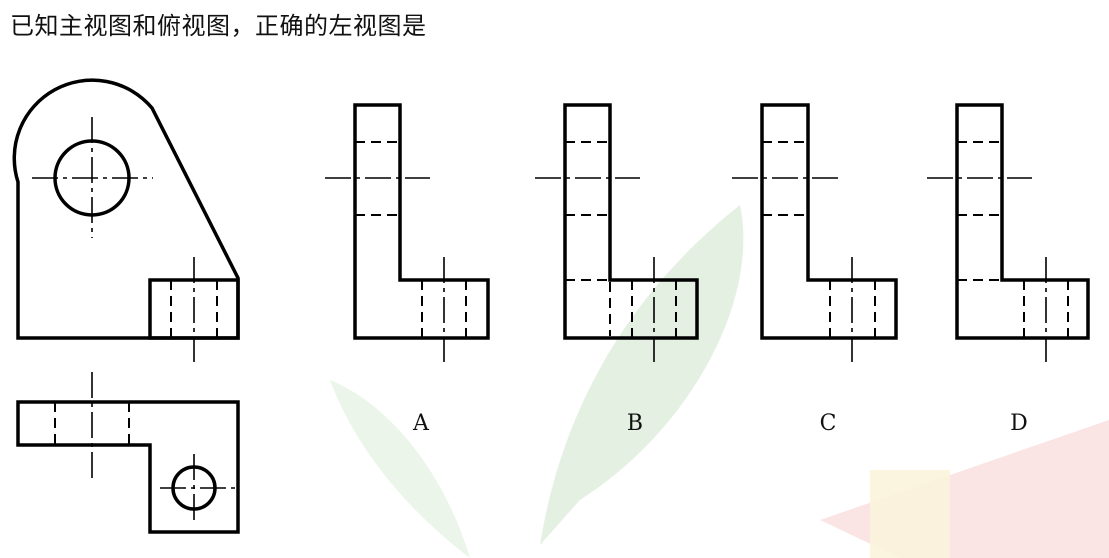 This screenshot has width=1109, height=558. Describe the element at coordinates (828, 423) in the screenshot. I see `option-c-label: C` at that location.